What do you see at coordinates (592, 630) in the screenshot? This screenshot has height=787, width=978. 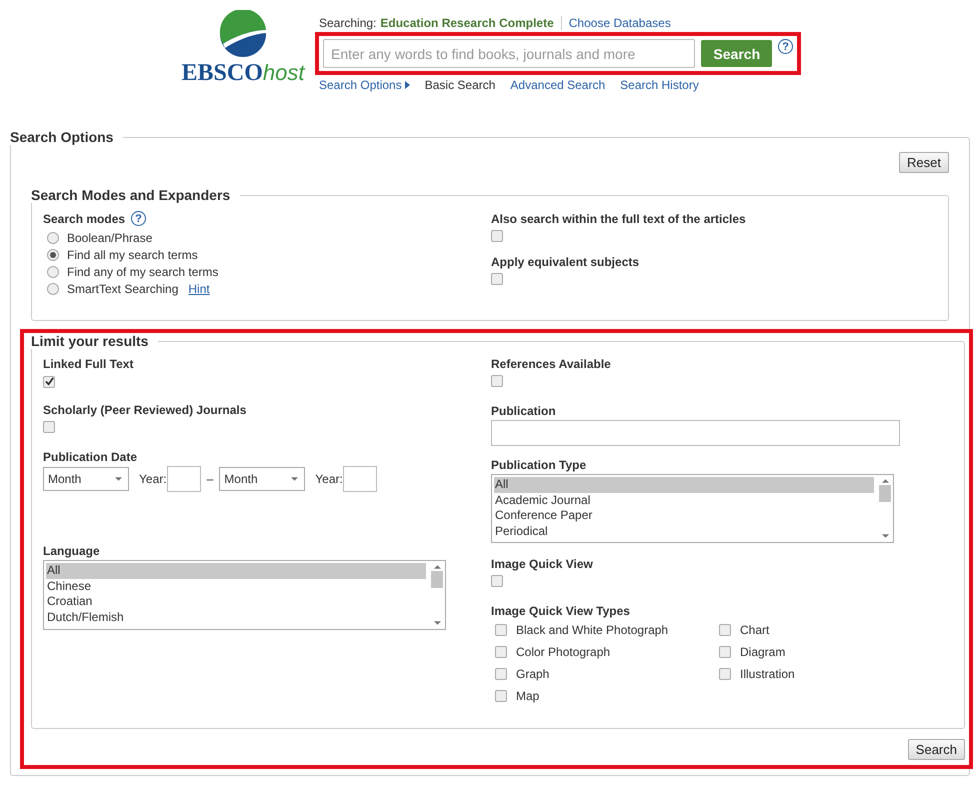 I see `option-label: Black and White Photograph` at bounding box center [592, 630].